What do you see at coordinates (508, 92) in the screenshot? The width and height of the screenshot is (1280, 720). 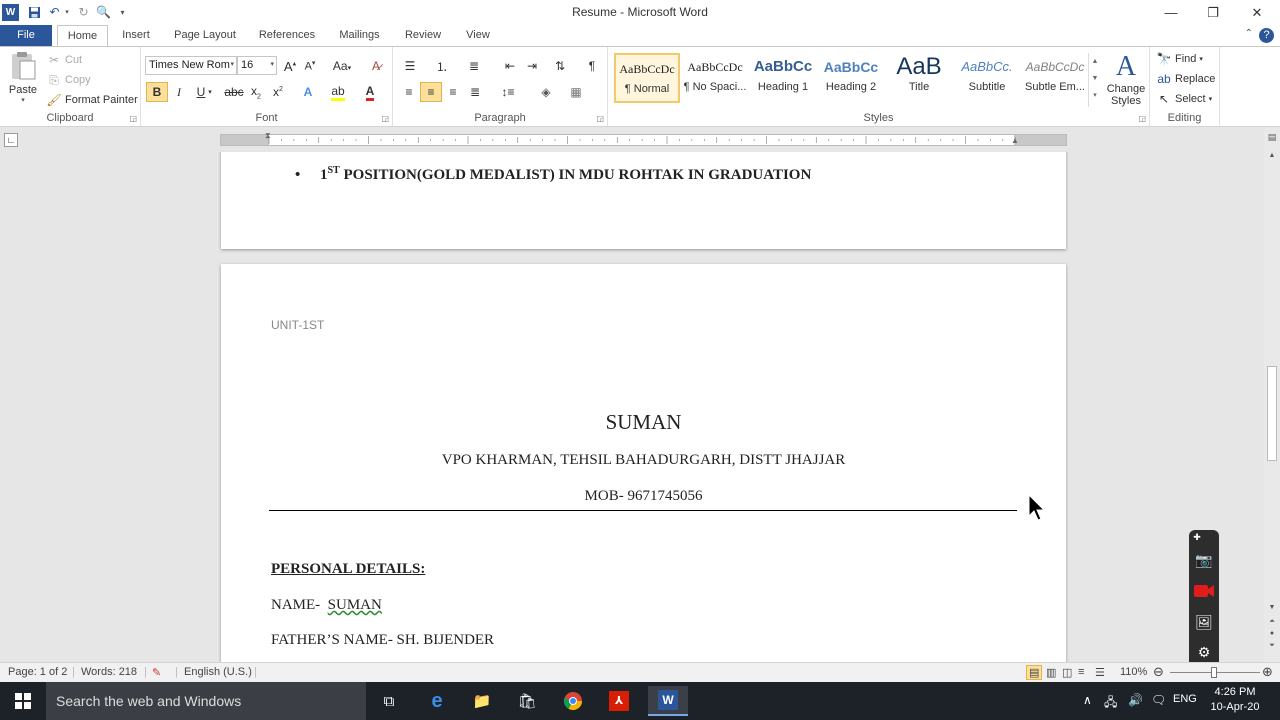 I see `line-spacing-button: ↕≡` at bounding box center [508, 92].